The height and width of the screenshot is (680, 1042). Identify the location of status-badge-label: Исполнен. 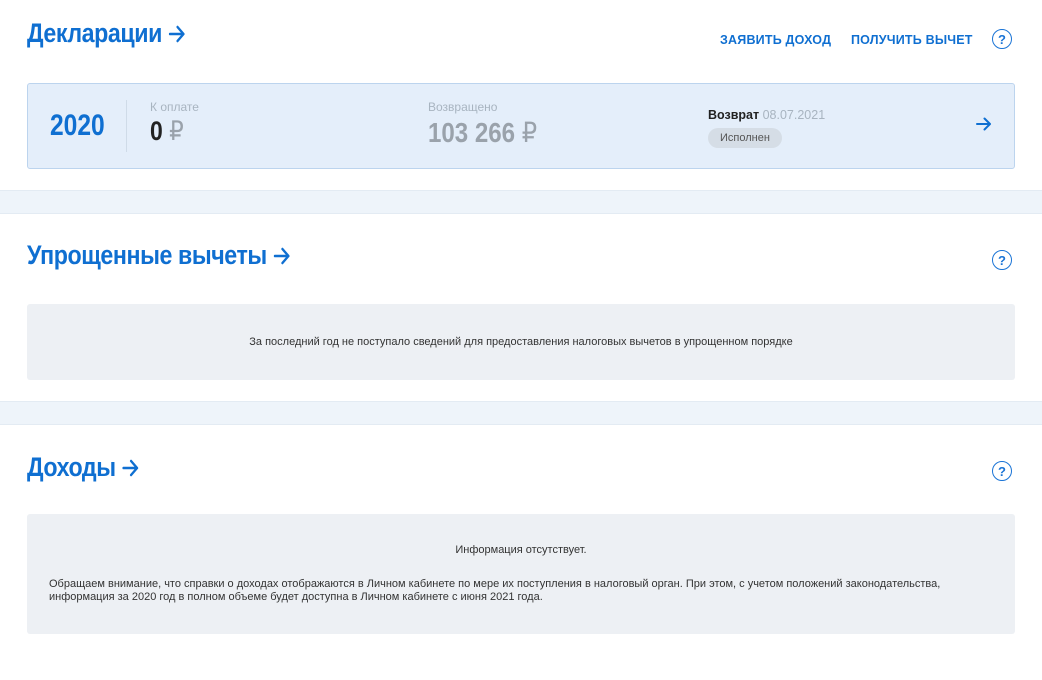
(745, 138).